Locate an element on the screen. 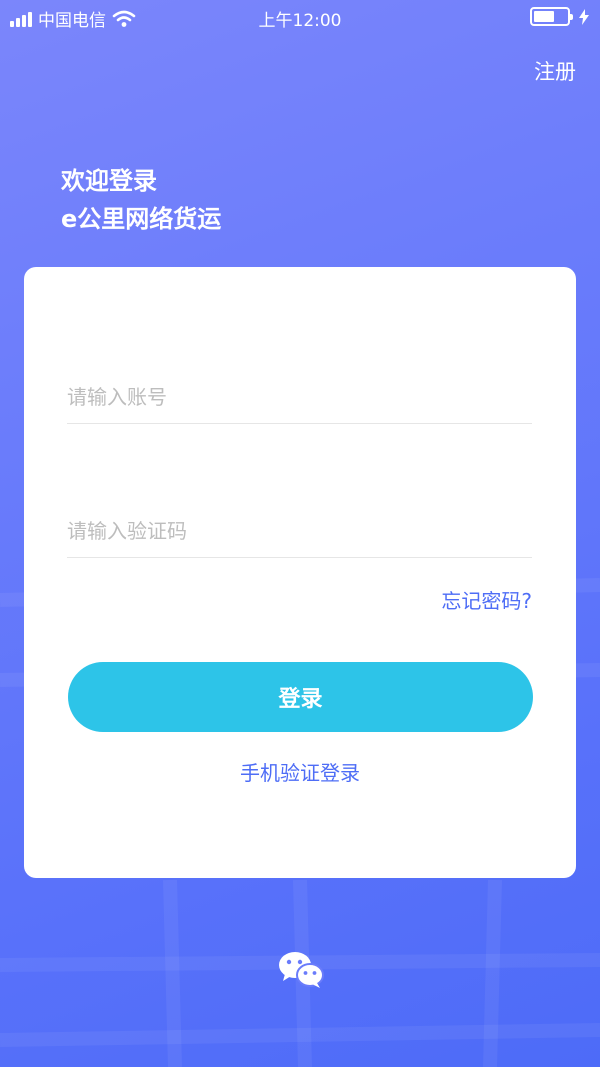 This screenshot has height=1067, width=600. phone-login-link: 手机验证登录 is located at coordinates (300, 771).